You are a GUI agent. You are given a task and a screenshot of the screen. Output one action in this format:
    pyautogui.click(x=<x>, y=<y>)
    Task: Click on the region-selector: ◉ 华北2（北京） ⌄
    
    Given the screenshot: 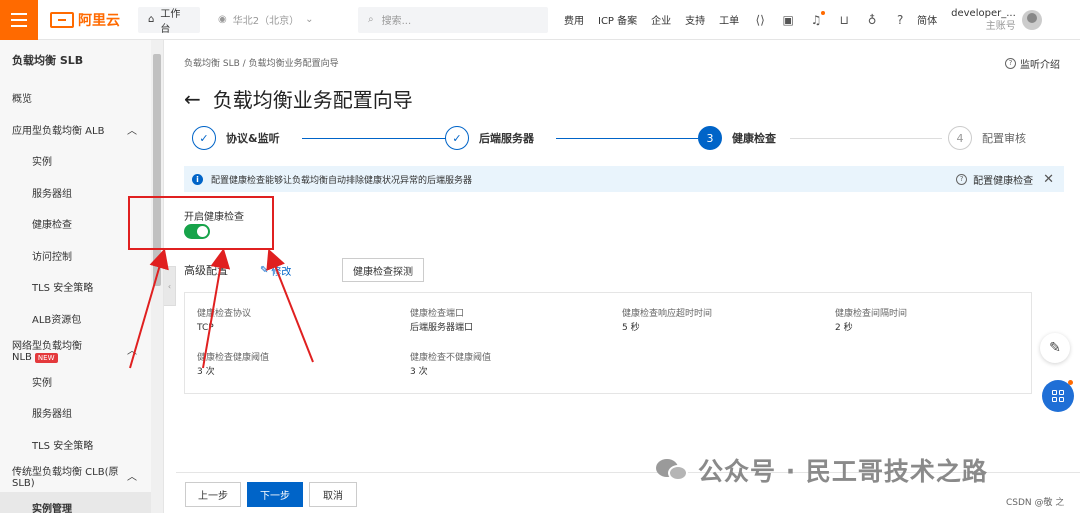 What is the action you would take?
    pyautogui.click(x=273, y=19)
    